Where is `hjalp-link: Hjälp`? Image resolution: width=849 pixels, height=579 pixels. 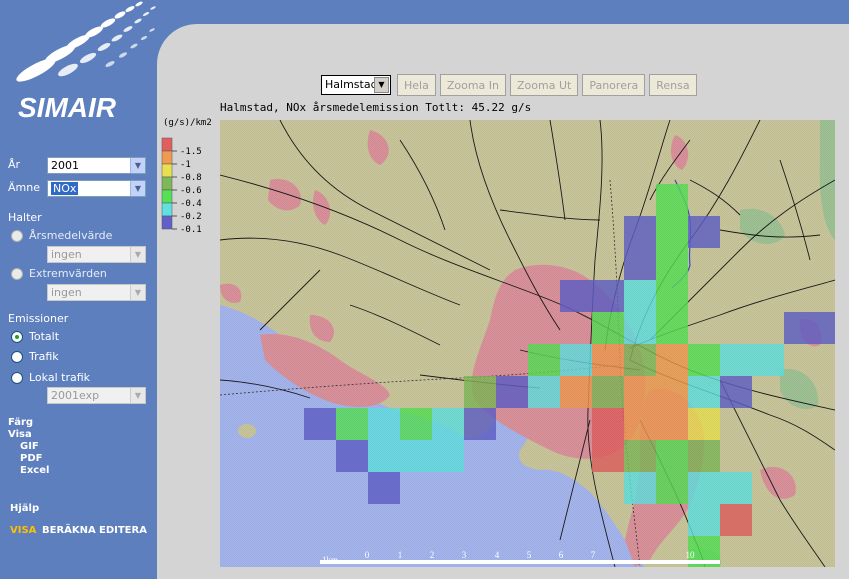
hjalp-link: Hjälp is located at coordinates (24, 508).